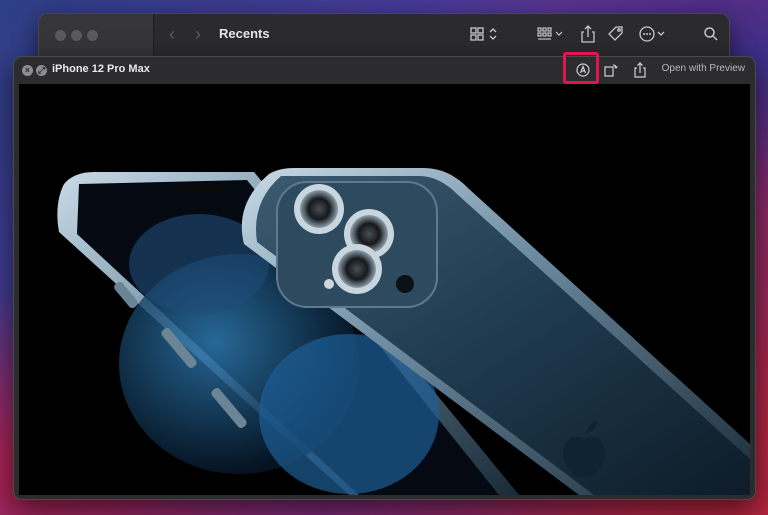  What do you see at coordinates (101, 69) in the screenshot?
I see `quicklook-title: iPhone 12 Pro Max` at bounding box center [101, 69].